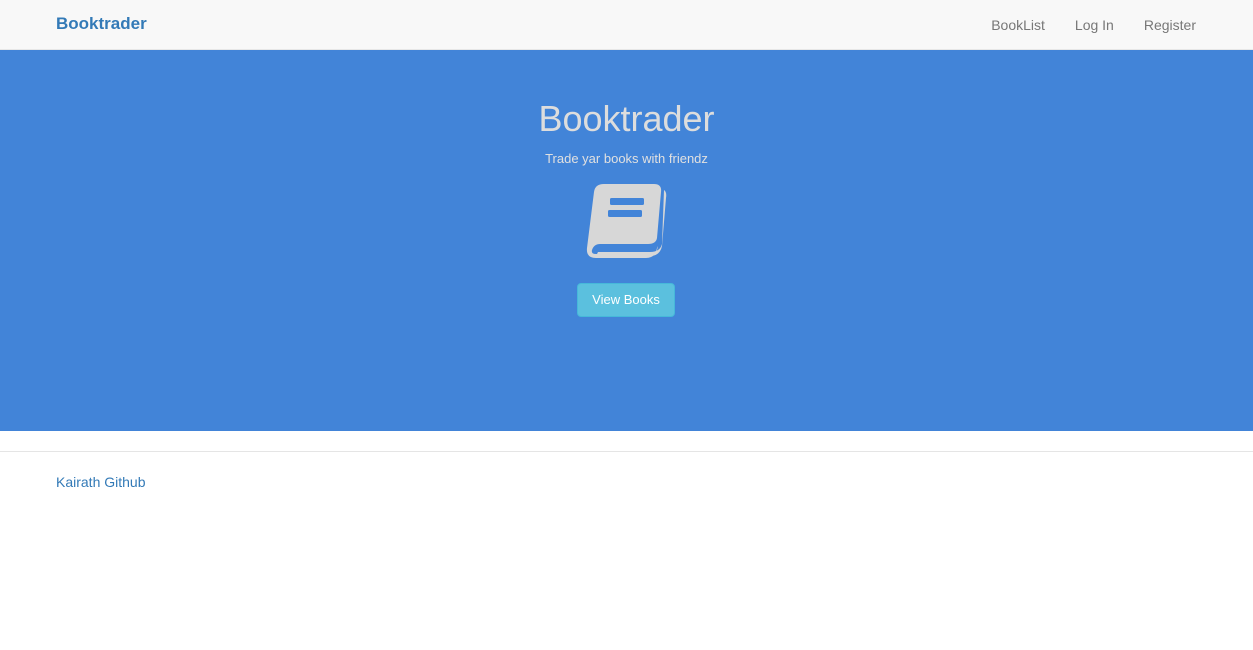 This screenshot has height=650, width=1253. Describe the element at coordinates (101, 24) in the screenshot. I see `brand-link: Booktrader` at that location.